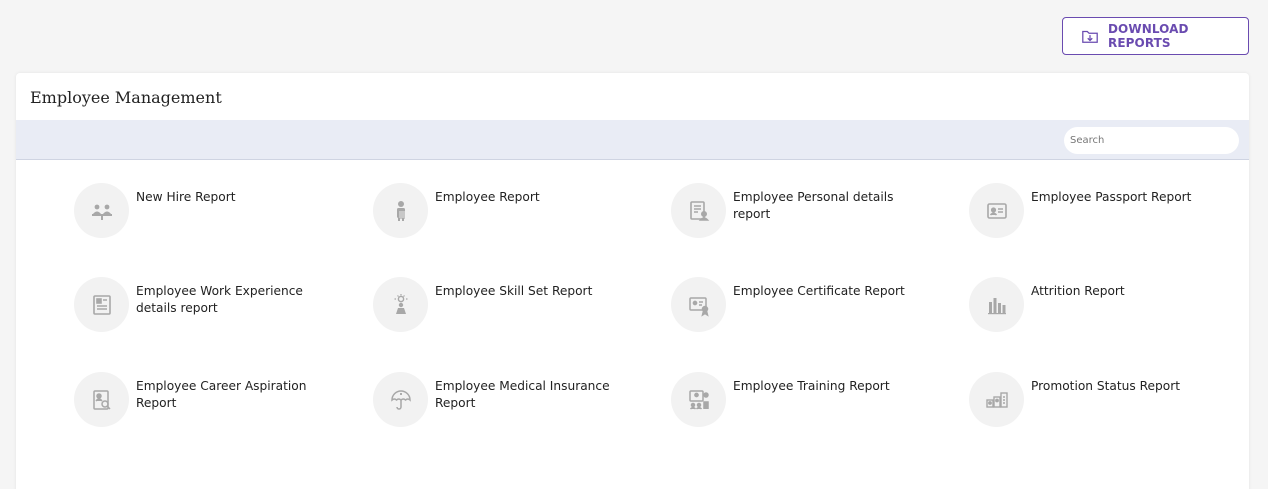 Image resolution: width=1268 pixels, height=489 pixels. I want to click on skill-set-icon, so click(400, 304).